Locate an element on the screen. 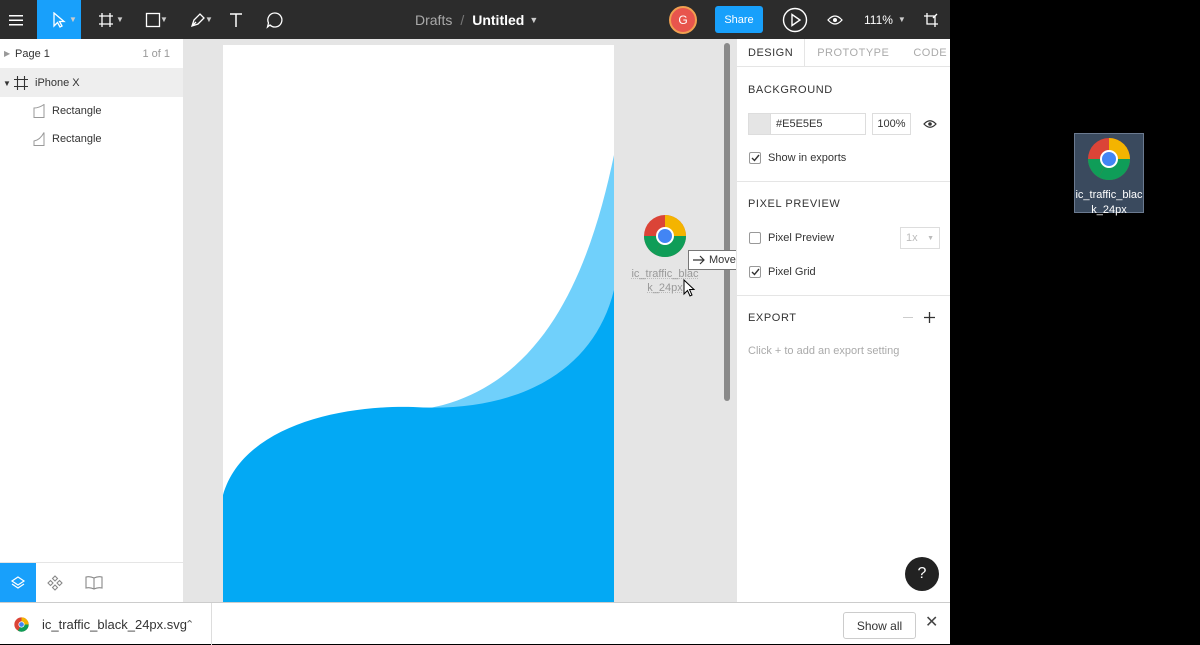 The height and width of the screenshot is (645, 1200). breadcrumb-drafts: Drafts is located at coordinates (433, 20).